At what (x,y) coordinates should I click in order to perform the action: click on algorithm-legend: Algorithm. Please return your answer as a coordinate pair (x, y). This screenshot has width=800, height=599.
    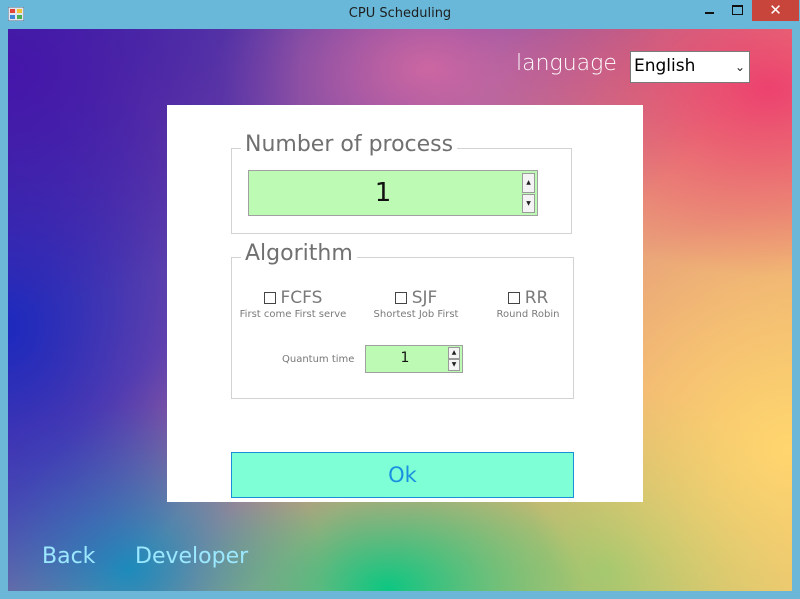
    Looking at the image, I should click on (299, 253).